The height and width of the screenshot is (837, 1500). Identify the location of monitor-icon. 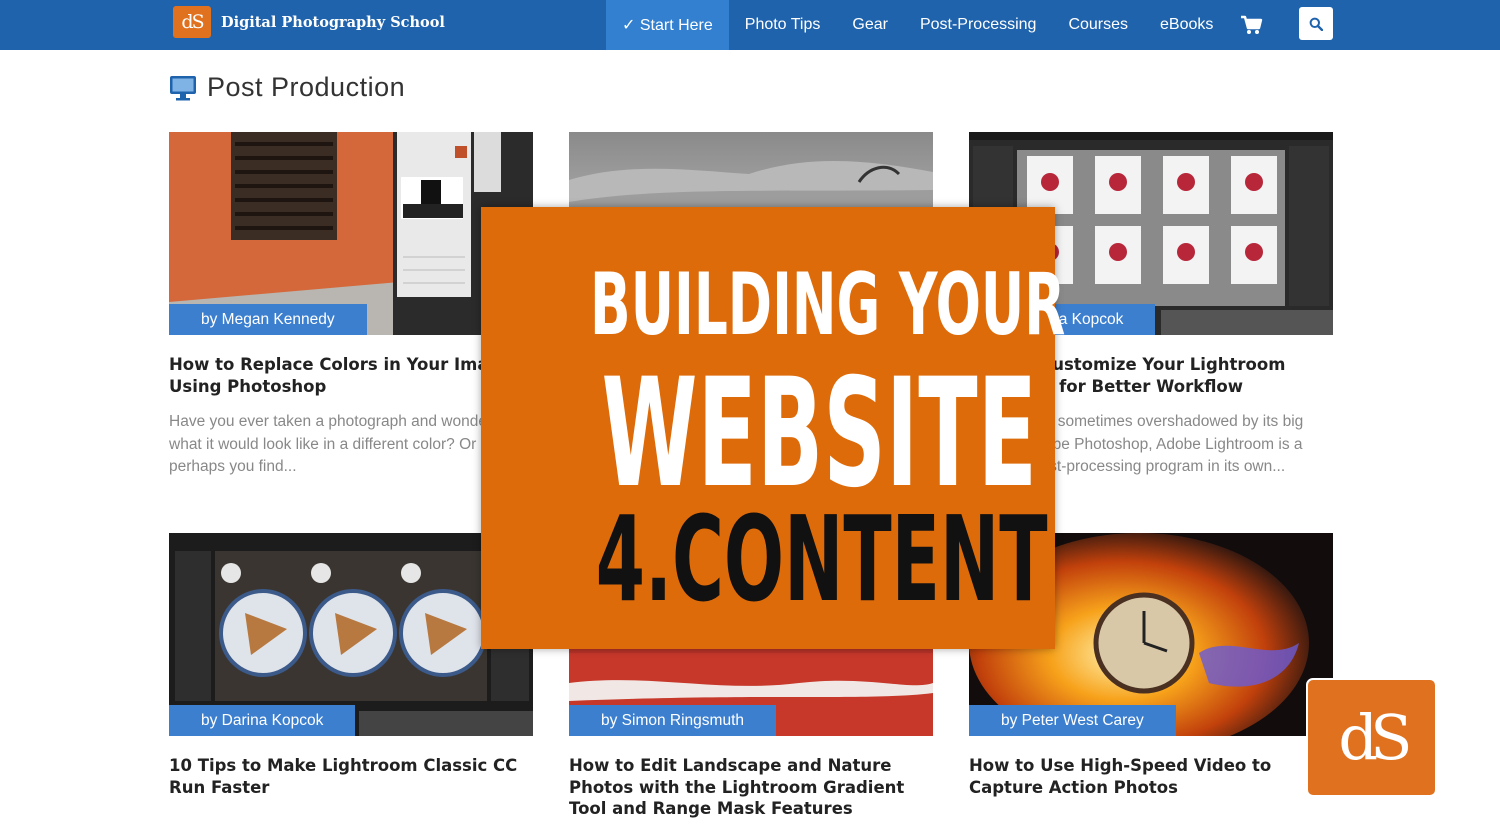
(183, 87).